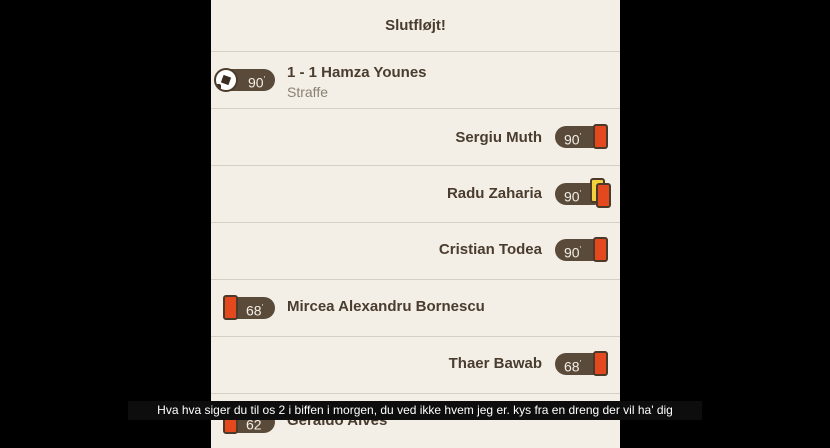 This screenshot has height=448, width=830. What do you see at coordinates (498, 137) in the screenshot?
I see `event-player-name: Sergiu Muth` at bounding box center [498, 137].